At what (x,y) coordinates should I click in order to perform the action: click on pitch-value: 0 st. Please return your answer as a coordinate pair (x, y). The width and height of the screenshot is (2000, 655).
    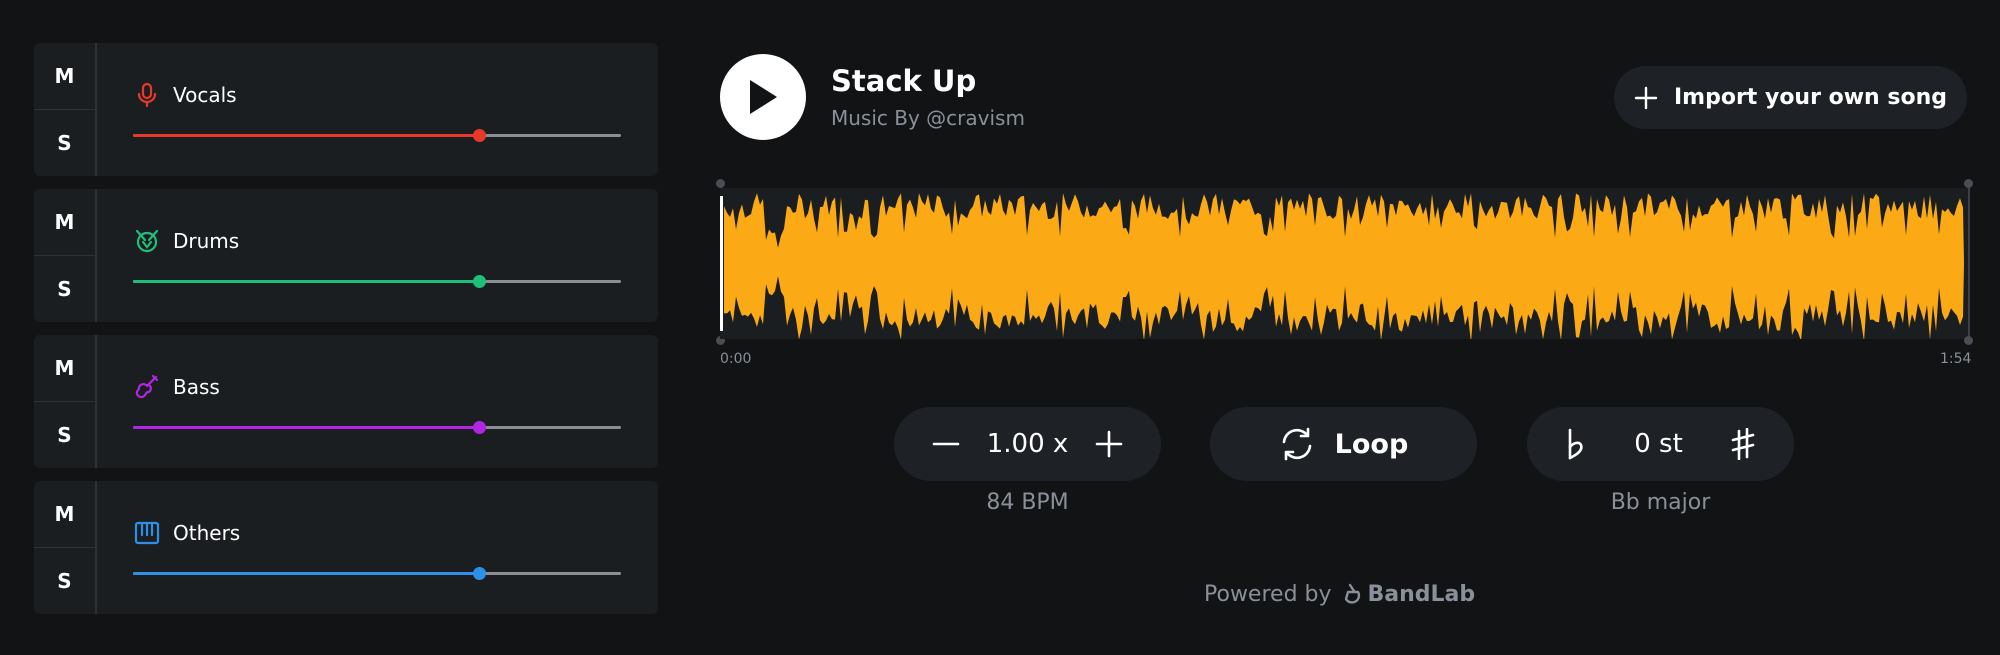
    Looking at the image, I should click on (1658, 444).